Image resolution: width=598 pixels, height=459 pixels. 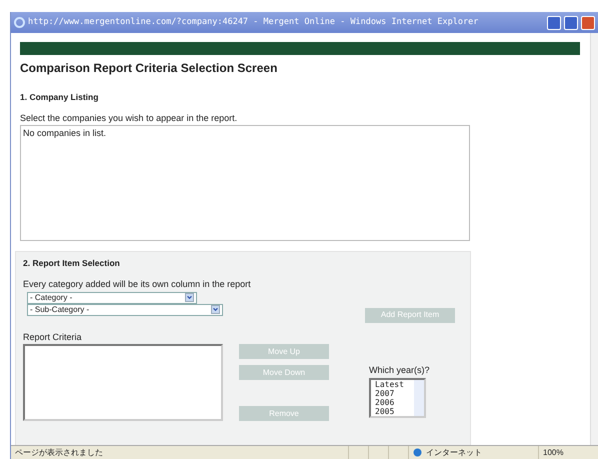 I want to click on year-option: 2005, so click(x=392, y=411).